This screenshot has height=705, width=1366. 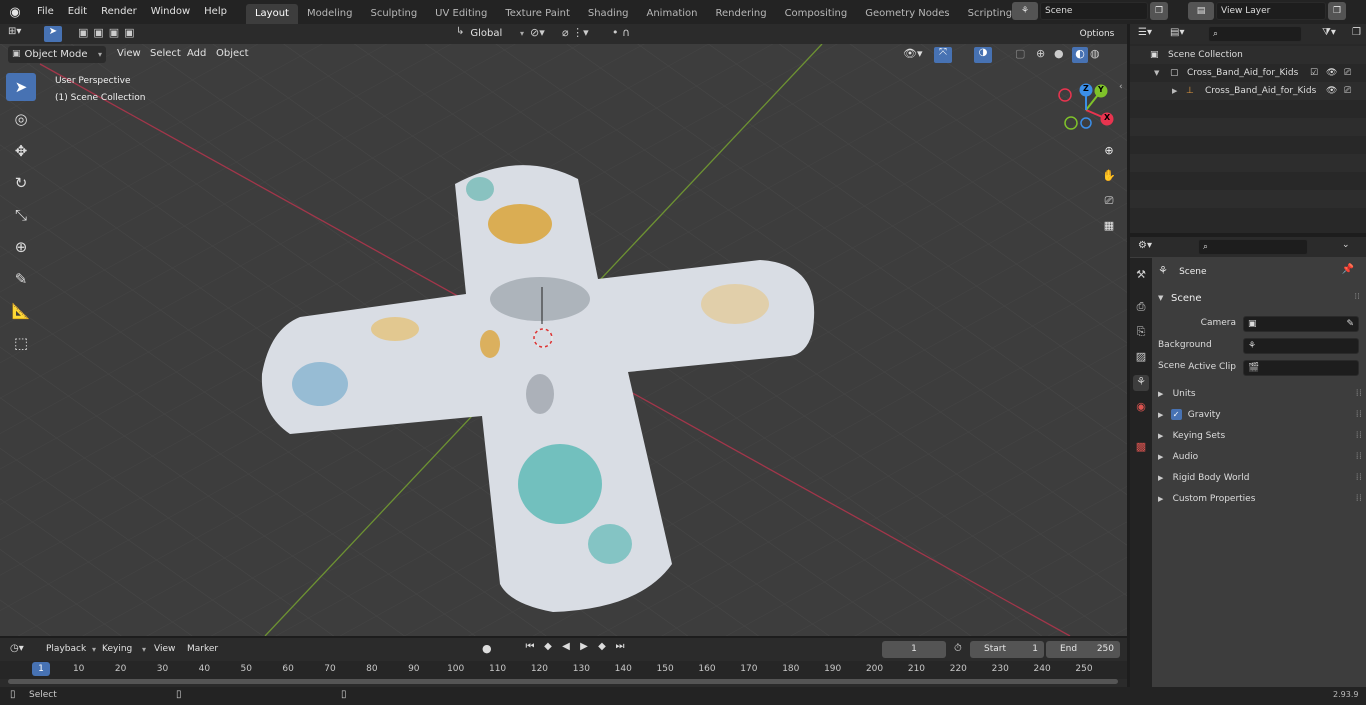 I want to click on menu-help: Help, so click(x=215, y=12).